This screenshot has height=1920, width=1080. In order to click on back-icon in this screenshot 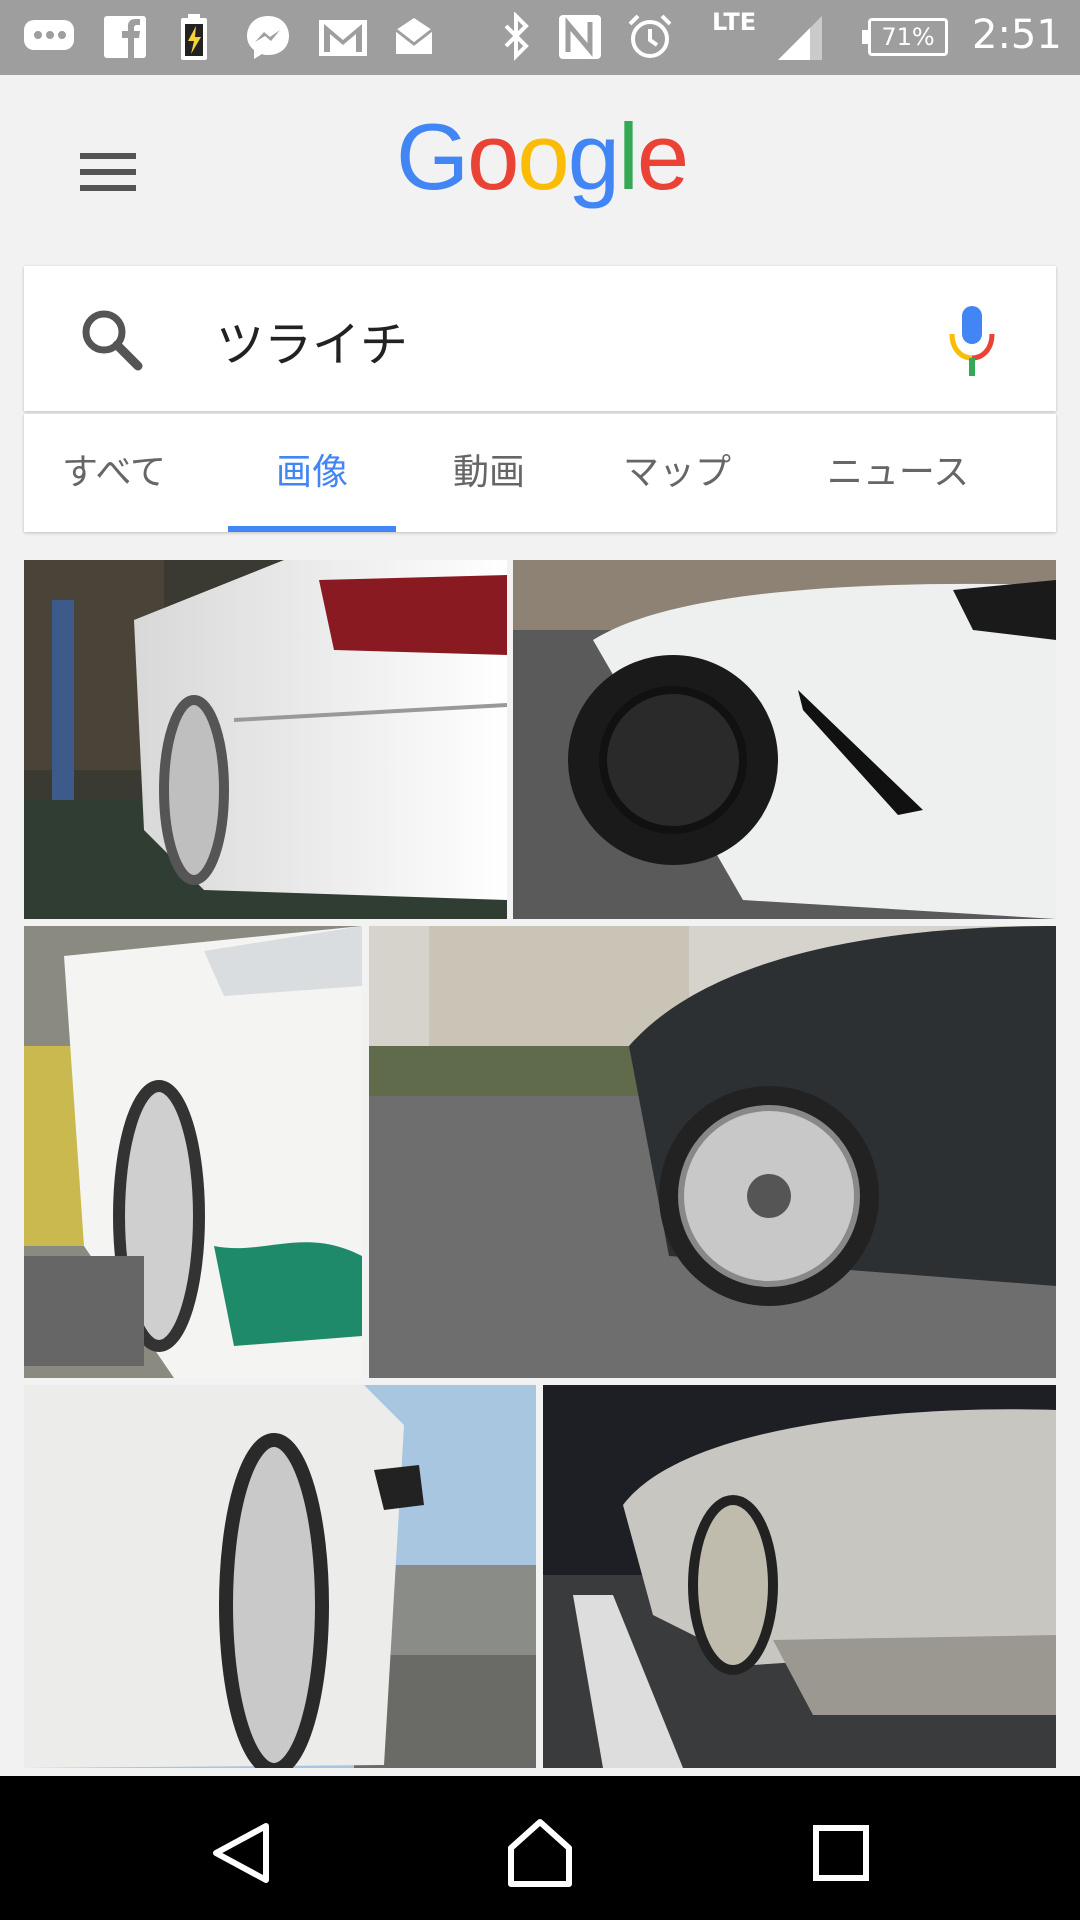, I will do `click(241, 1853)`.